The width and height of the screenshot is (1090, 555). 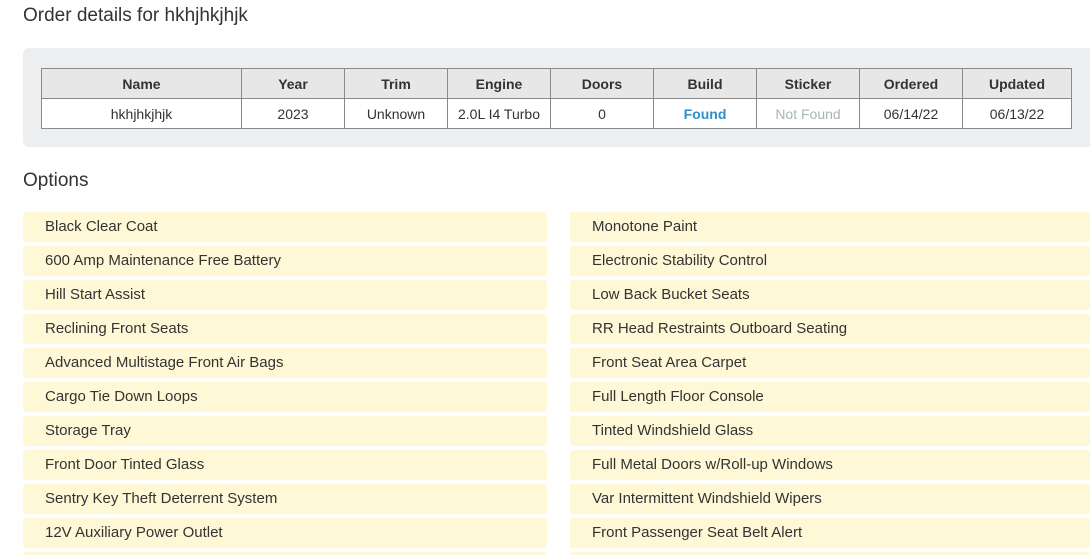 I want to click on cell-engine: 2.0L I4 Turbo, so click(x=499, y=113).